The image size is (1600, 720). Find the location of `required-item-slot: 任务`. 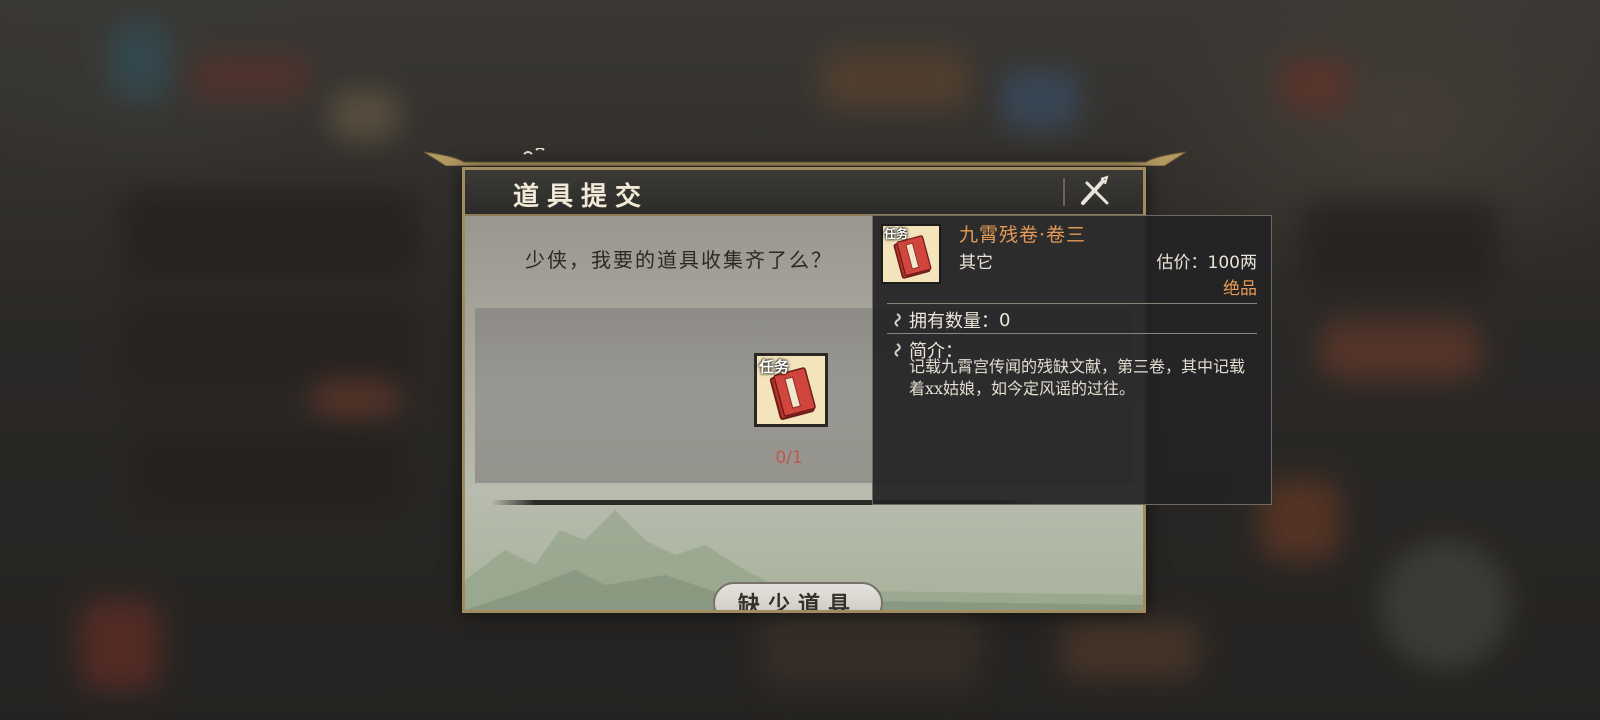

required-item-slot: 任务 is located at coordinates (791, 390).